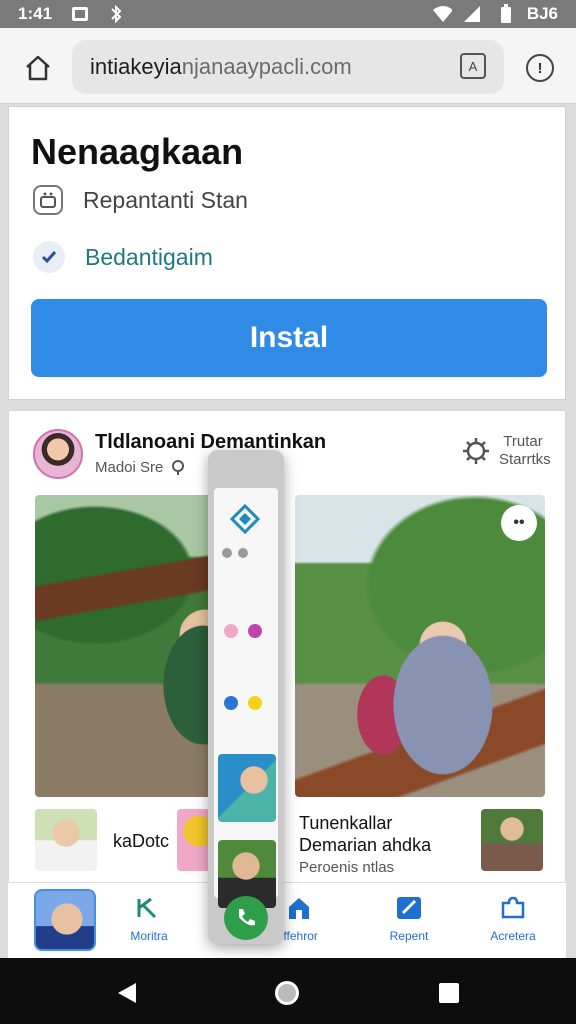 The image size is (576, 1024). What do you see at coordinates (147, 908) in the screenshot?
I see `check-pen-icon` at bounding box center [147, 908].